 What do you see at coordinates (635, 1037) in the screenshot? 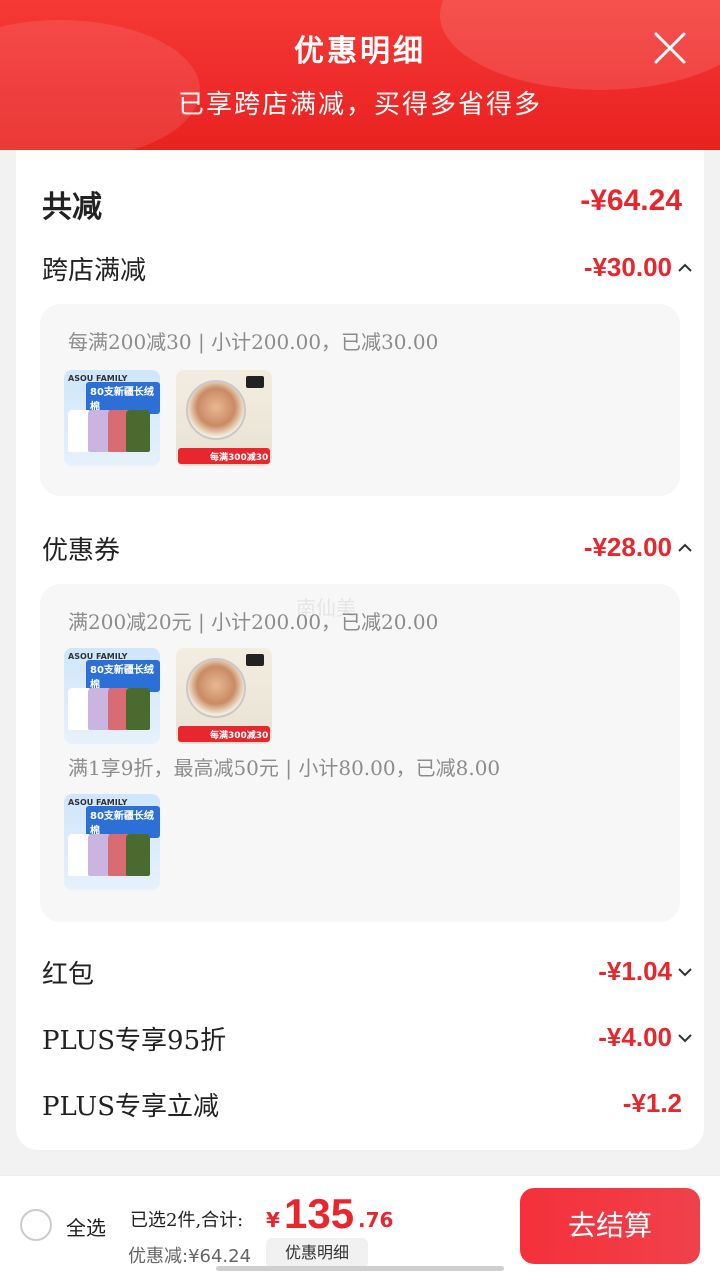
I see `section-amount: -¥4.00` at bounding box center [635, 1037].